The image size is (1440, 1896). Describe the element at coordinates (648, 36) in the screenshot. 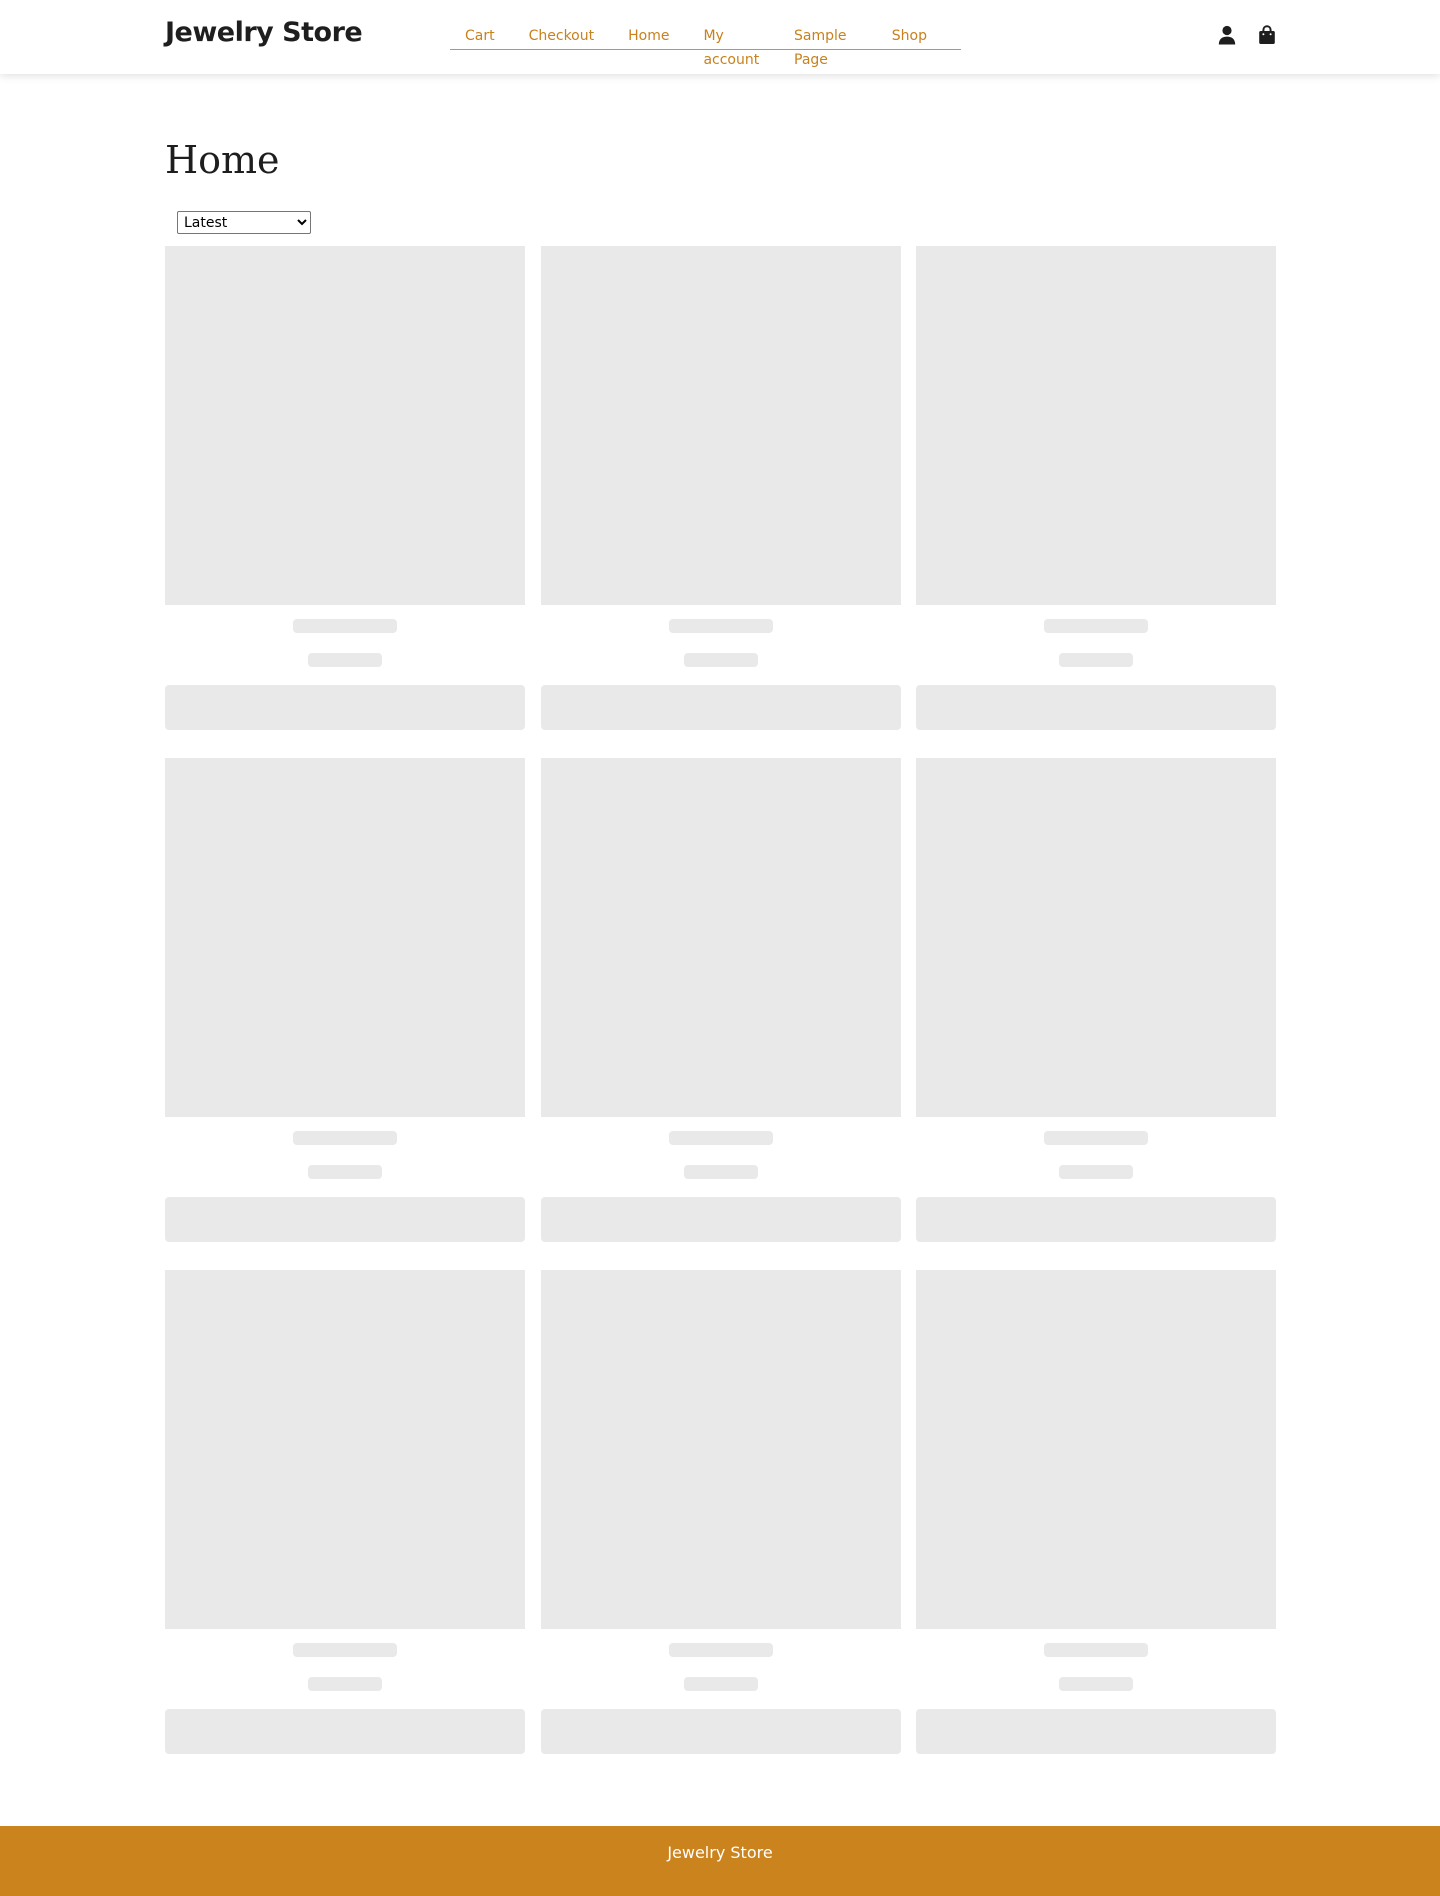

I see `nav-item-home: Home` at that location.